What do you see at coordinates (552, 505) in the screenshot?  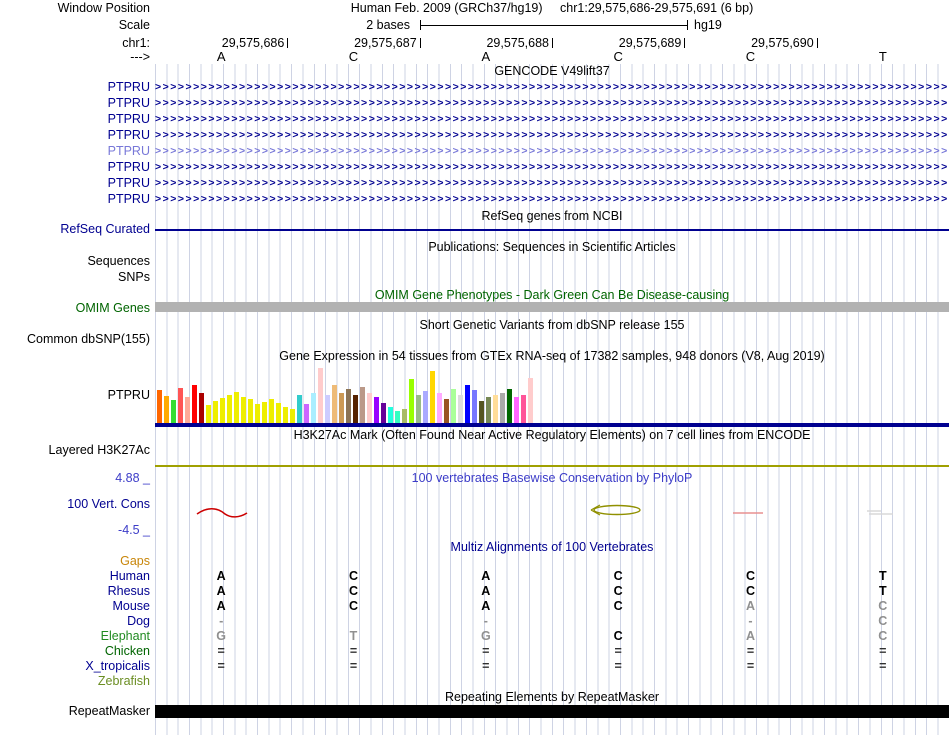 I see `phylop-wiggle-track` at bounding box center [552, 505].